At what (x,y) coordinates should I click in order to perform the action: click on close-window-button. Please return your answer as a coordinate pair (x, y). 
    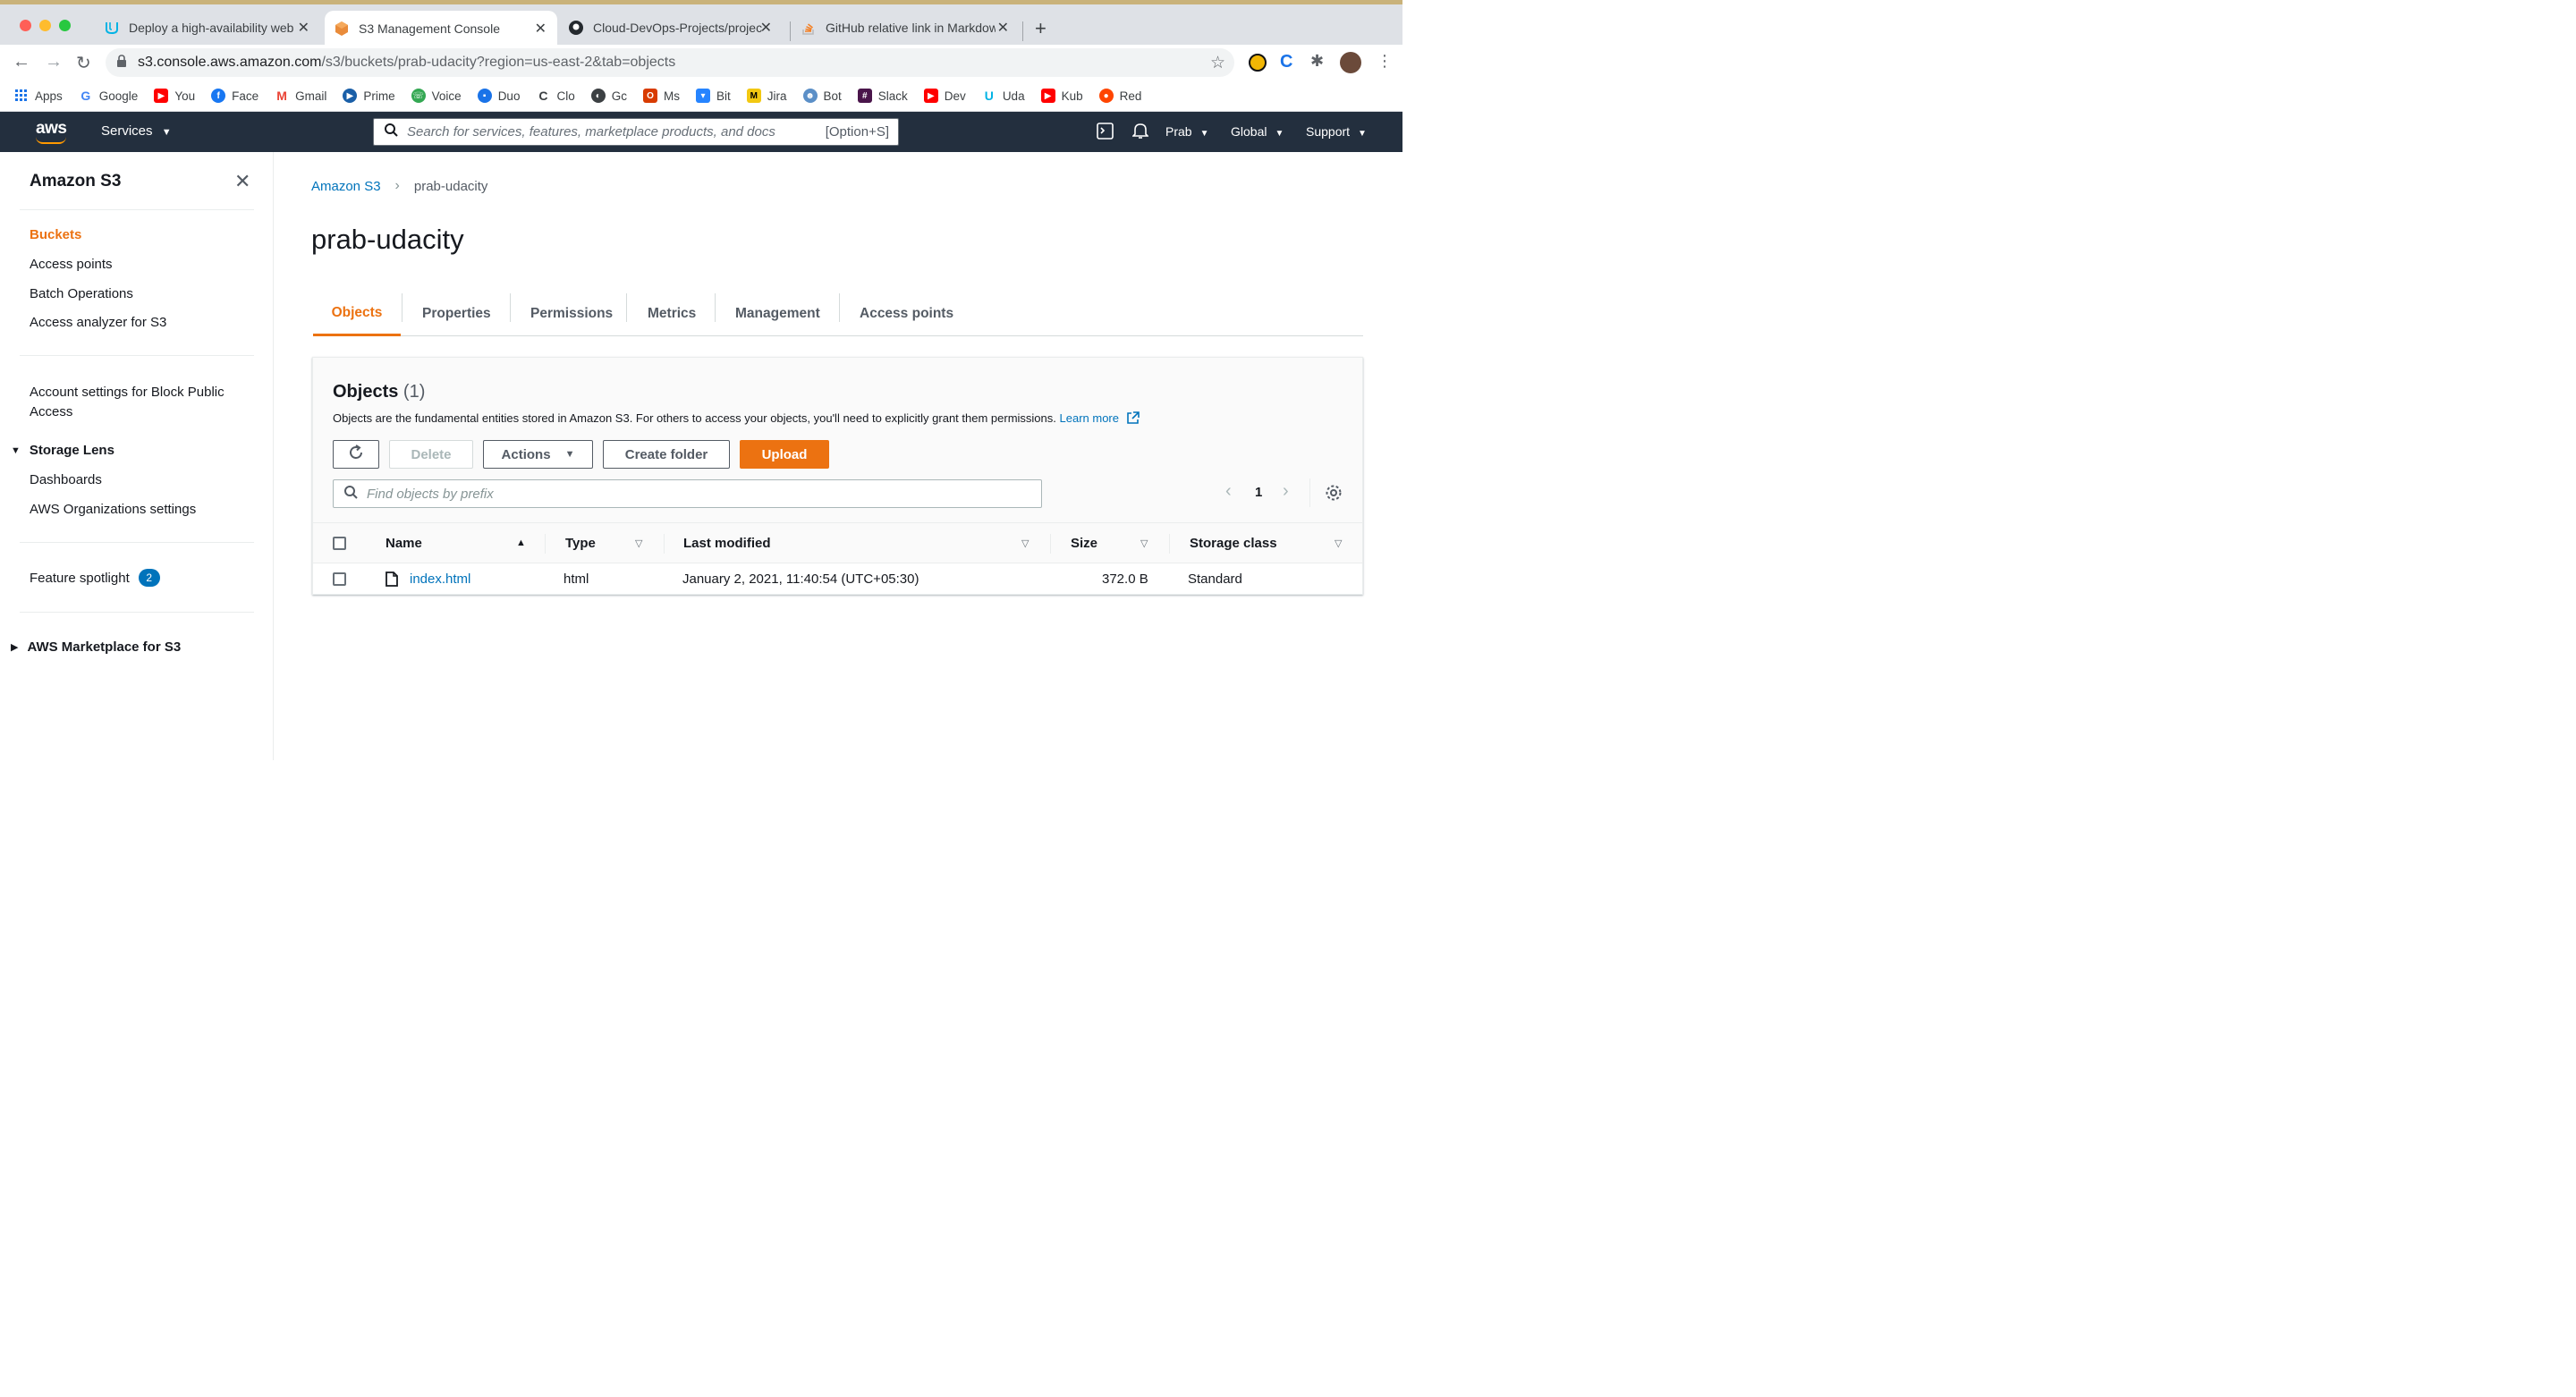
    Looking at the image, I should click on (25, 25).